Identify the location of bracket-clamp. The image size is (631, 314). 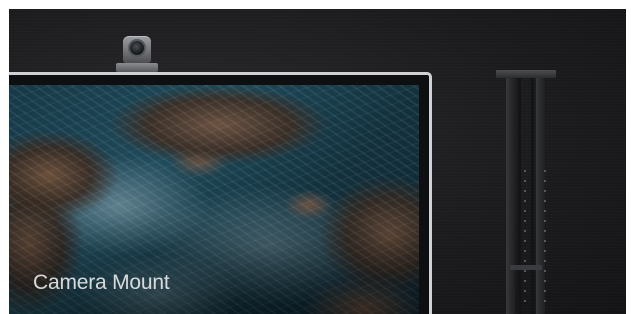
(526, 267).